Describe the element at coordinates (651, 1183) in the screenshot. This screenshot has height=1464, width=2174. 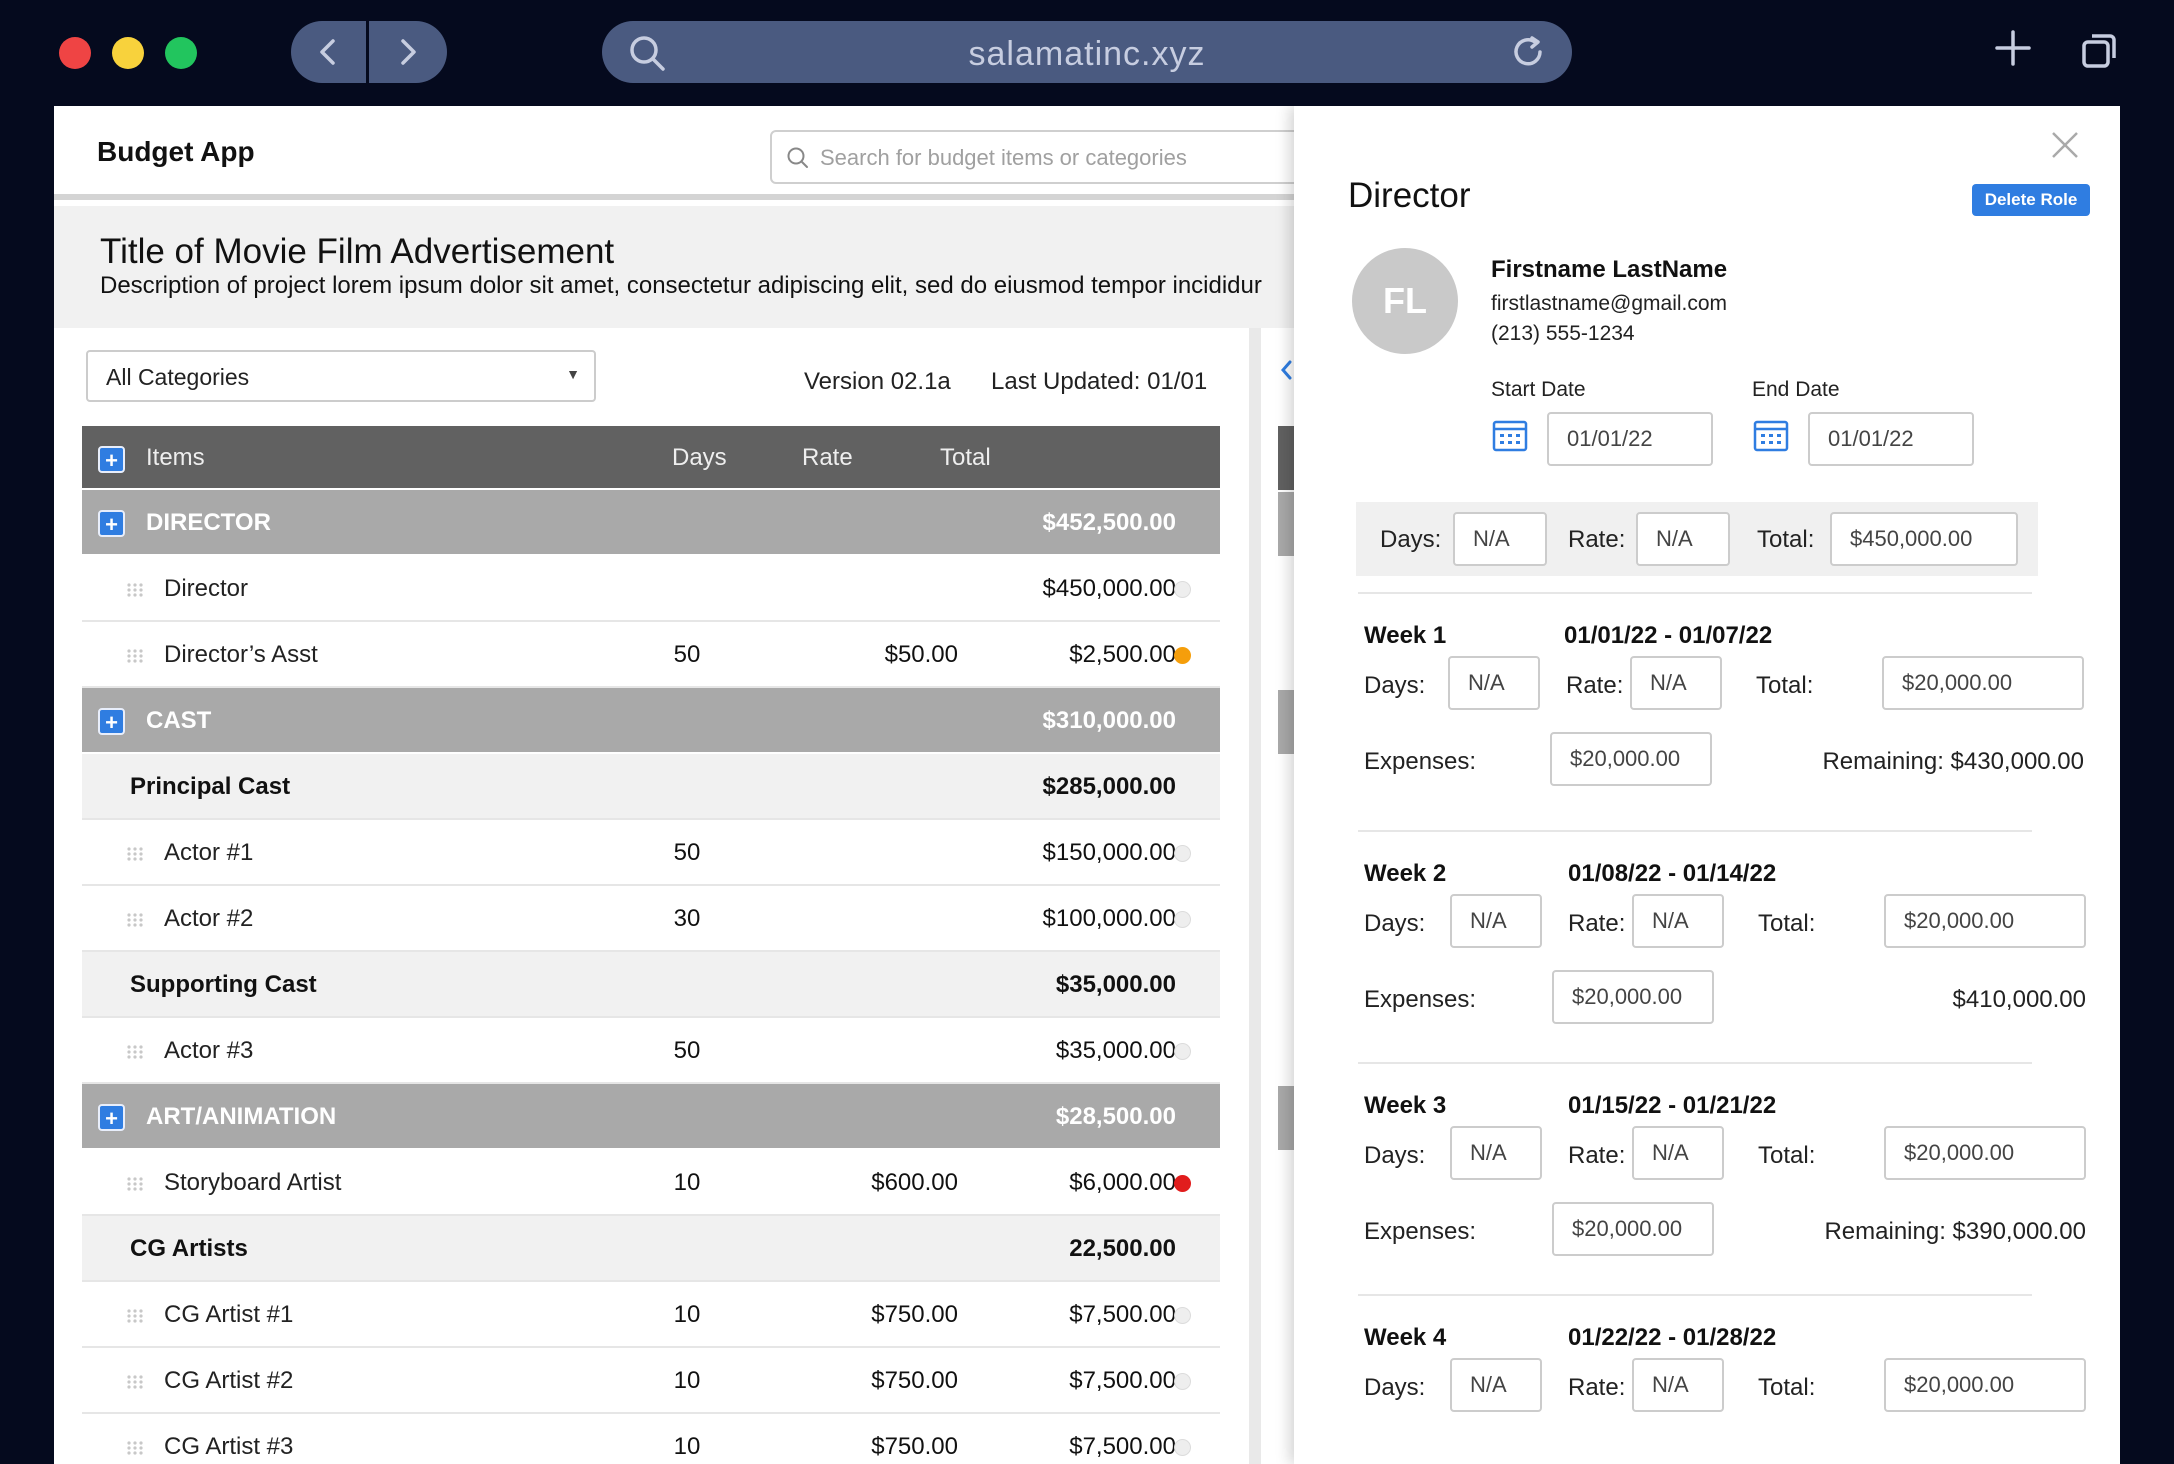
I see `table-row: Storyboard Artist 10 $600.00 $6,000.00` at that location.